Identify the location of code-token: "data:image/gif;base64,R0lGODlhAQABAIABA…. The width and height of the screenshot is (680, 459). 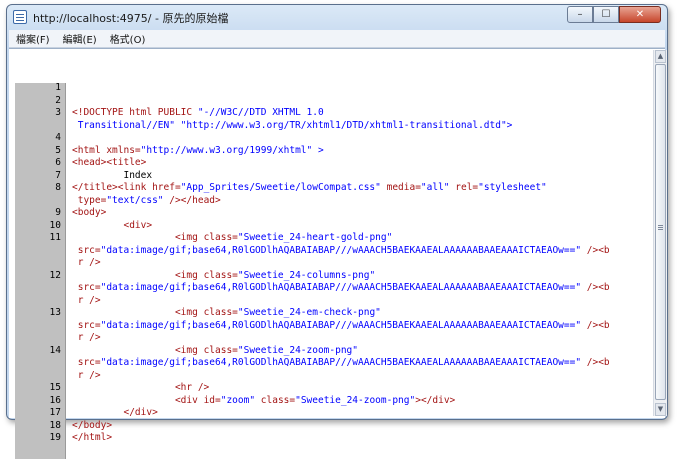
(343, 250).